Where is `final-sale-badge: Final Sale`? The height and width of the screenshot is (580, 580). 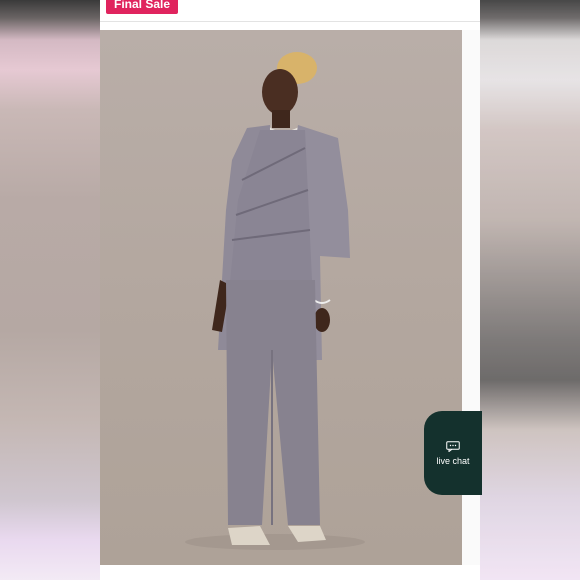 final-sale-badge: Final Sale is located at coordinates (142, 7).